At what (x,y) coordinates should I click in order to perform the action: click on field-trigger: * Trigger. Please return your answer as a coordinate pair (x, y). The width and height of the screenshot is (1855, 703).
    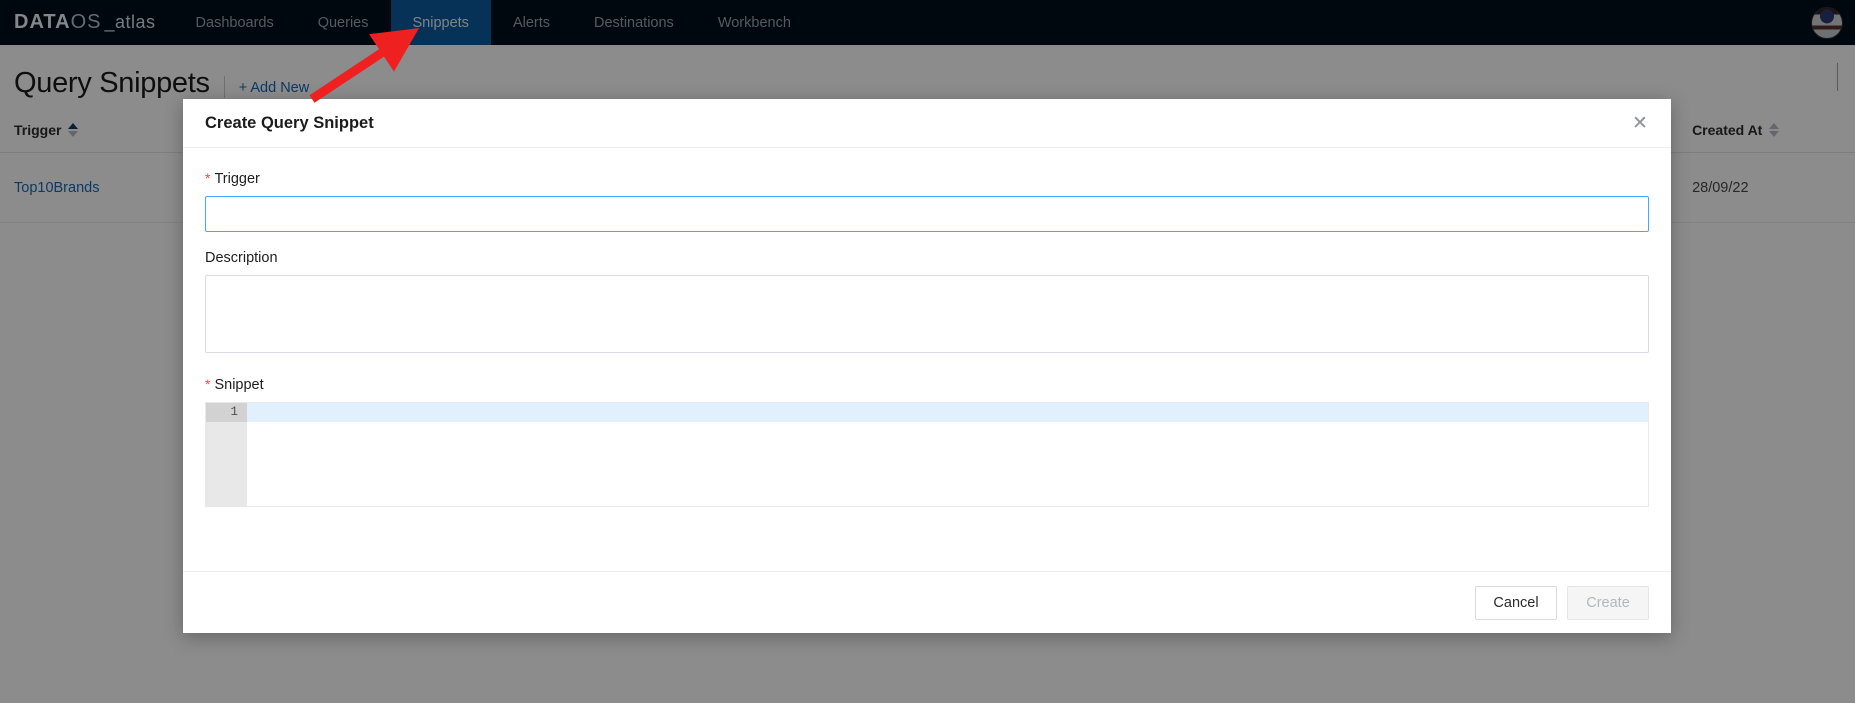
    Looking at the image, I should click on (927, 201).